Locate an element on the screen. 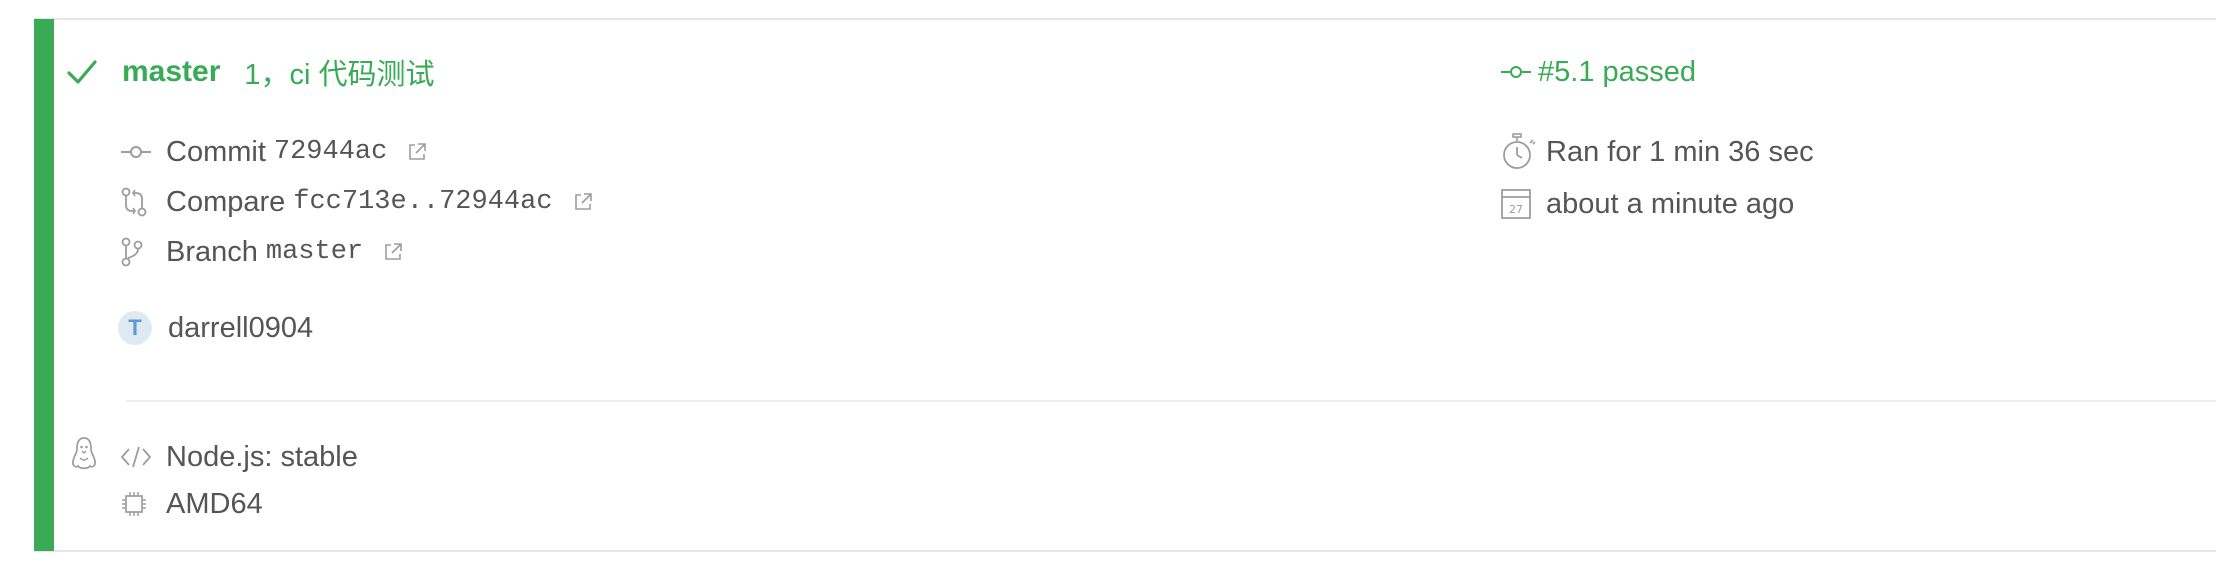 The height and width of the screenshot is (572, 2216). check-icon is located at coordinates (82, 72).